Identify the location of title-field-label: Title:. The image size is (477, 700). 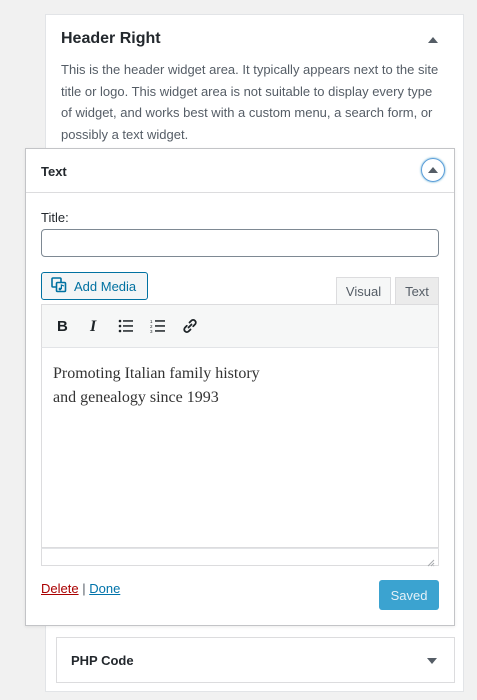
(55, 217).